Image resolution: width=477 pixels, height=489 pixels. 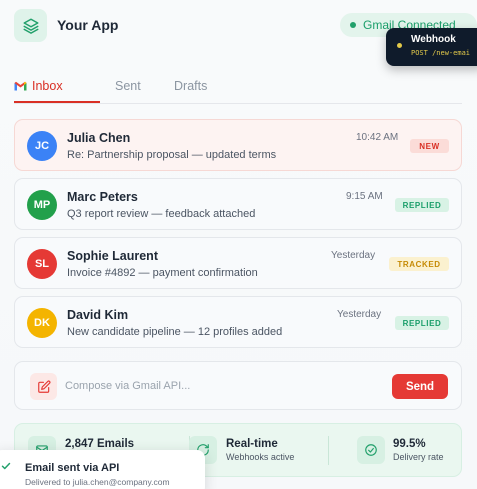 I want to click on app-logo-icon, so click(x=30, y=25).